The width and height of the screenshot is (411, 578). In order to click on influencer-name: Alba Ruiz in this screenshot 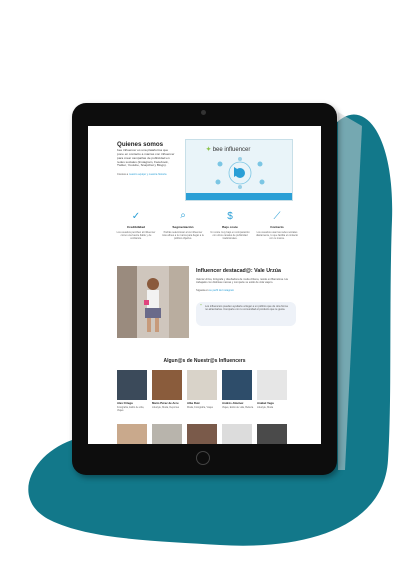, I will do `click(193, 403)`.